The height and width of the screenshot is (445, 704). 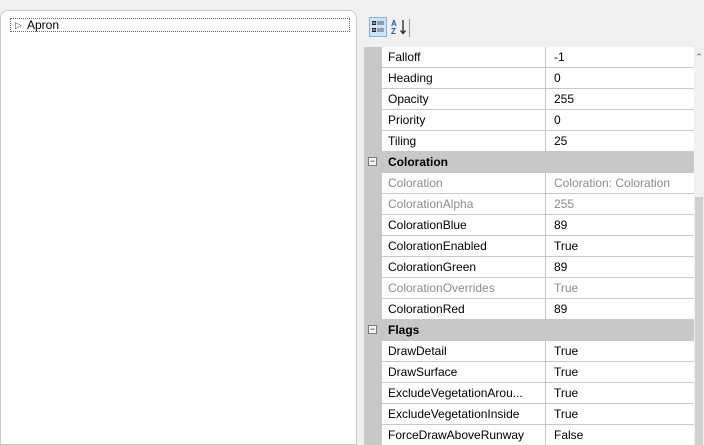 I want to click on scroll-up-icon: ⌃, so click(x=699, y=57).